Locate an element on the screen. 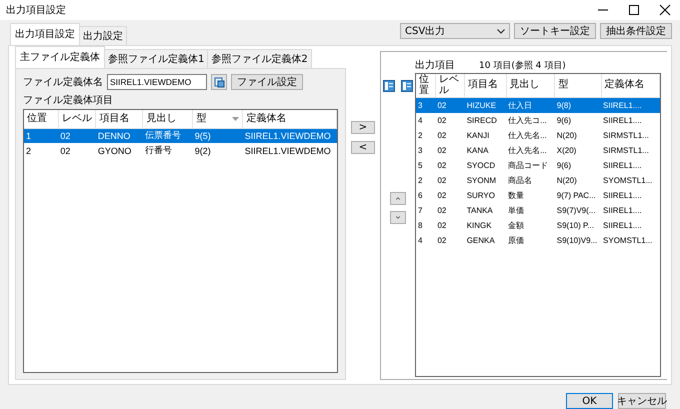  move-button: > is located at coordinates (363, 127).